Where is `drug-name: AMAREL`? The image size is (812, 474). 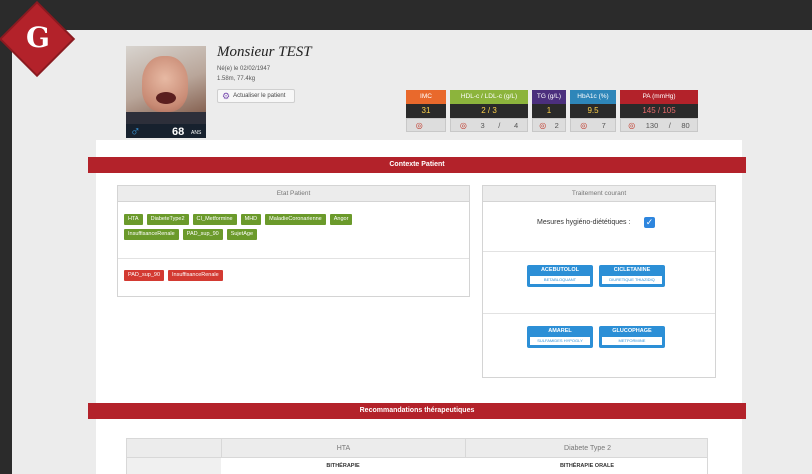
drug-name: AMAREL is located at coordinates (560, 331).